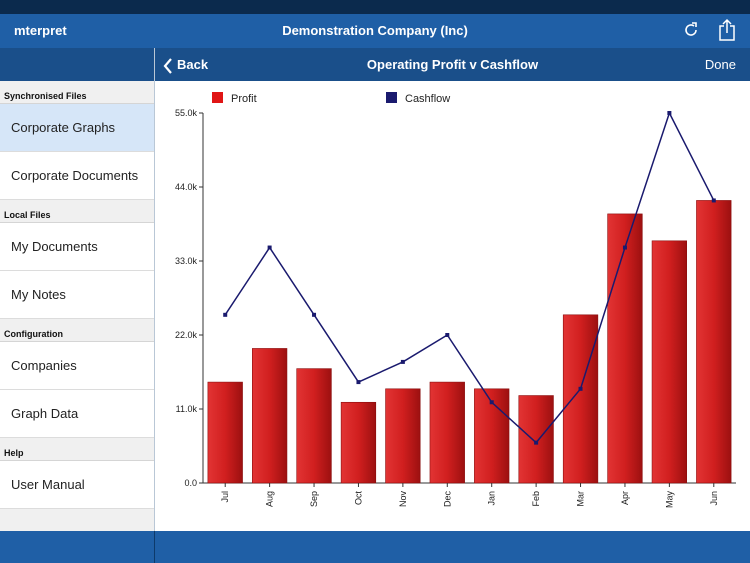 The image size is (750, 563). Describe the element at coordinates (403, 499) in the screenshot. I see `x-tick-label: Nov` at that location.